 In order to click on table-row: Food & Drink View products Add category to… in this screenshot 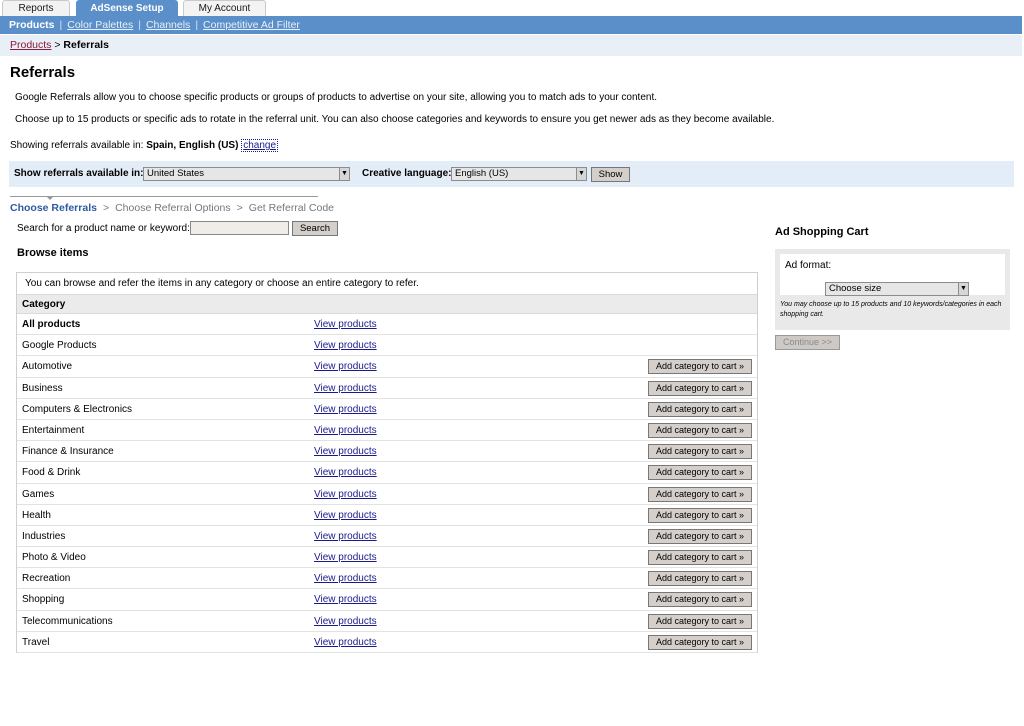, I will do `click(387, 473)`.